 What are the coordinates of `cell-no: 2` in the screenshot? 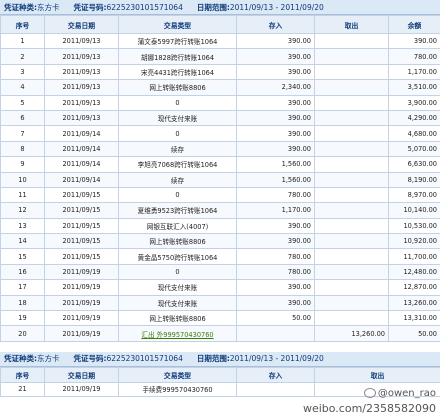 It's located at (22, 56).